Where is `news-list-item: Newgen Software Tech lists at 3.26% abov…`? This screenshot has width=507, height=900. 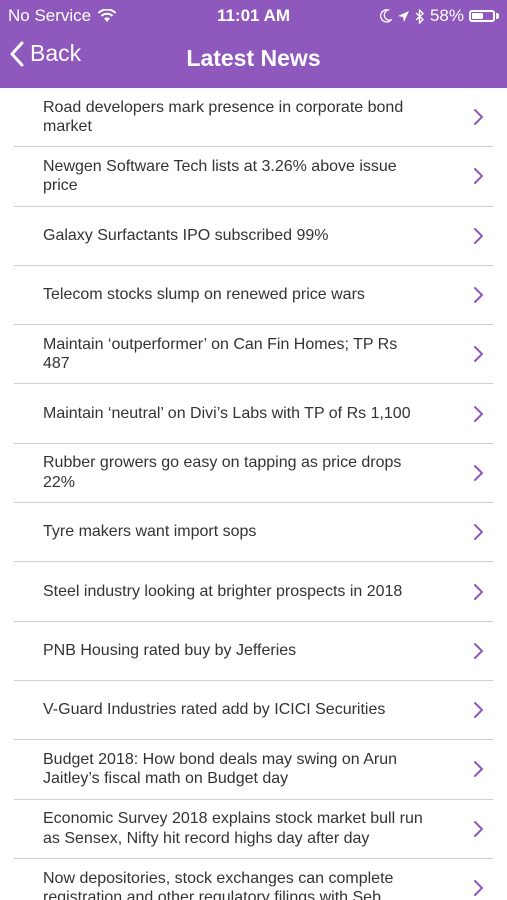
news-list-item: Newgen Software Tech lists at 3.26% abov… is located at coordinates (253, 177).